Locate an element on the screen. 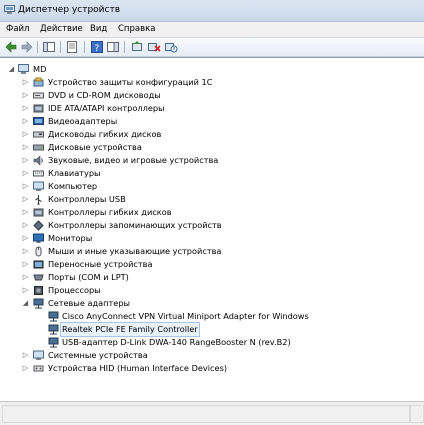 The height and width of the screenshot is (425, 424). back-arrow-icon is located at coordinates (11, 47).